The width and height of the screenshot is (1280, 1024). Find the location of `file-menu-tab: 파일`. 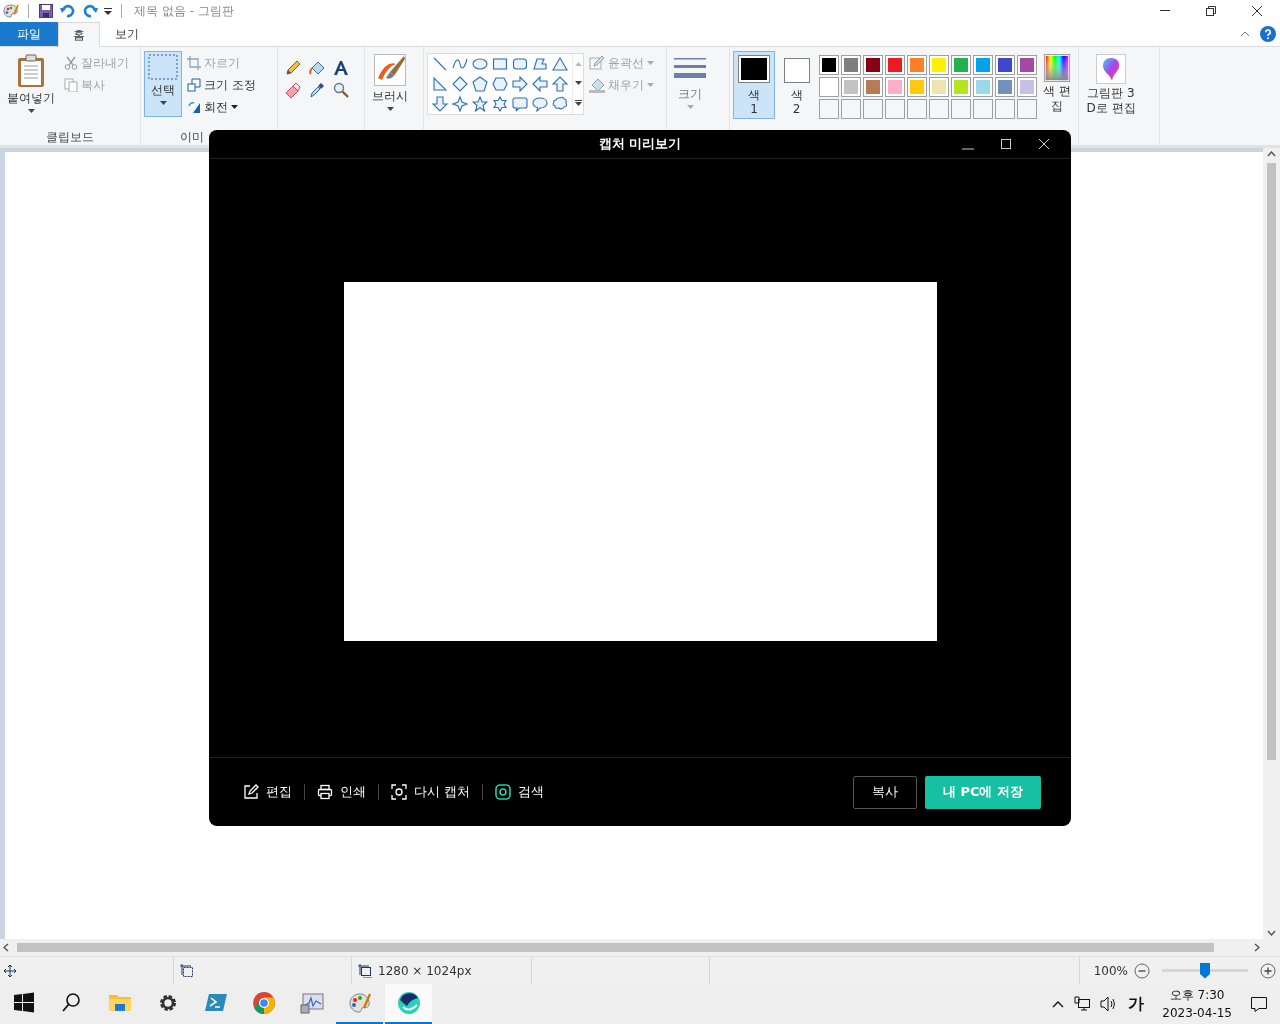

file-menu-tab: 파일 is located at coordinates (29, 34).